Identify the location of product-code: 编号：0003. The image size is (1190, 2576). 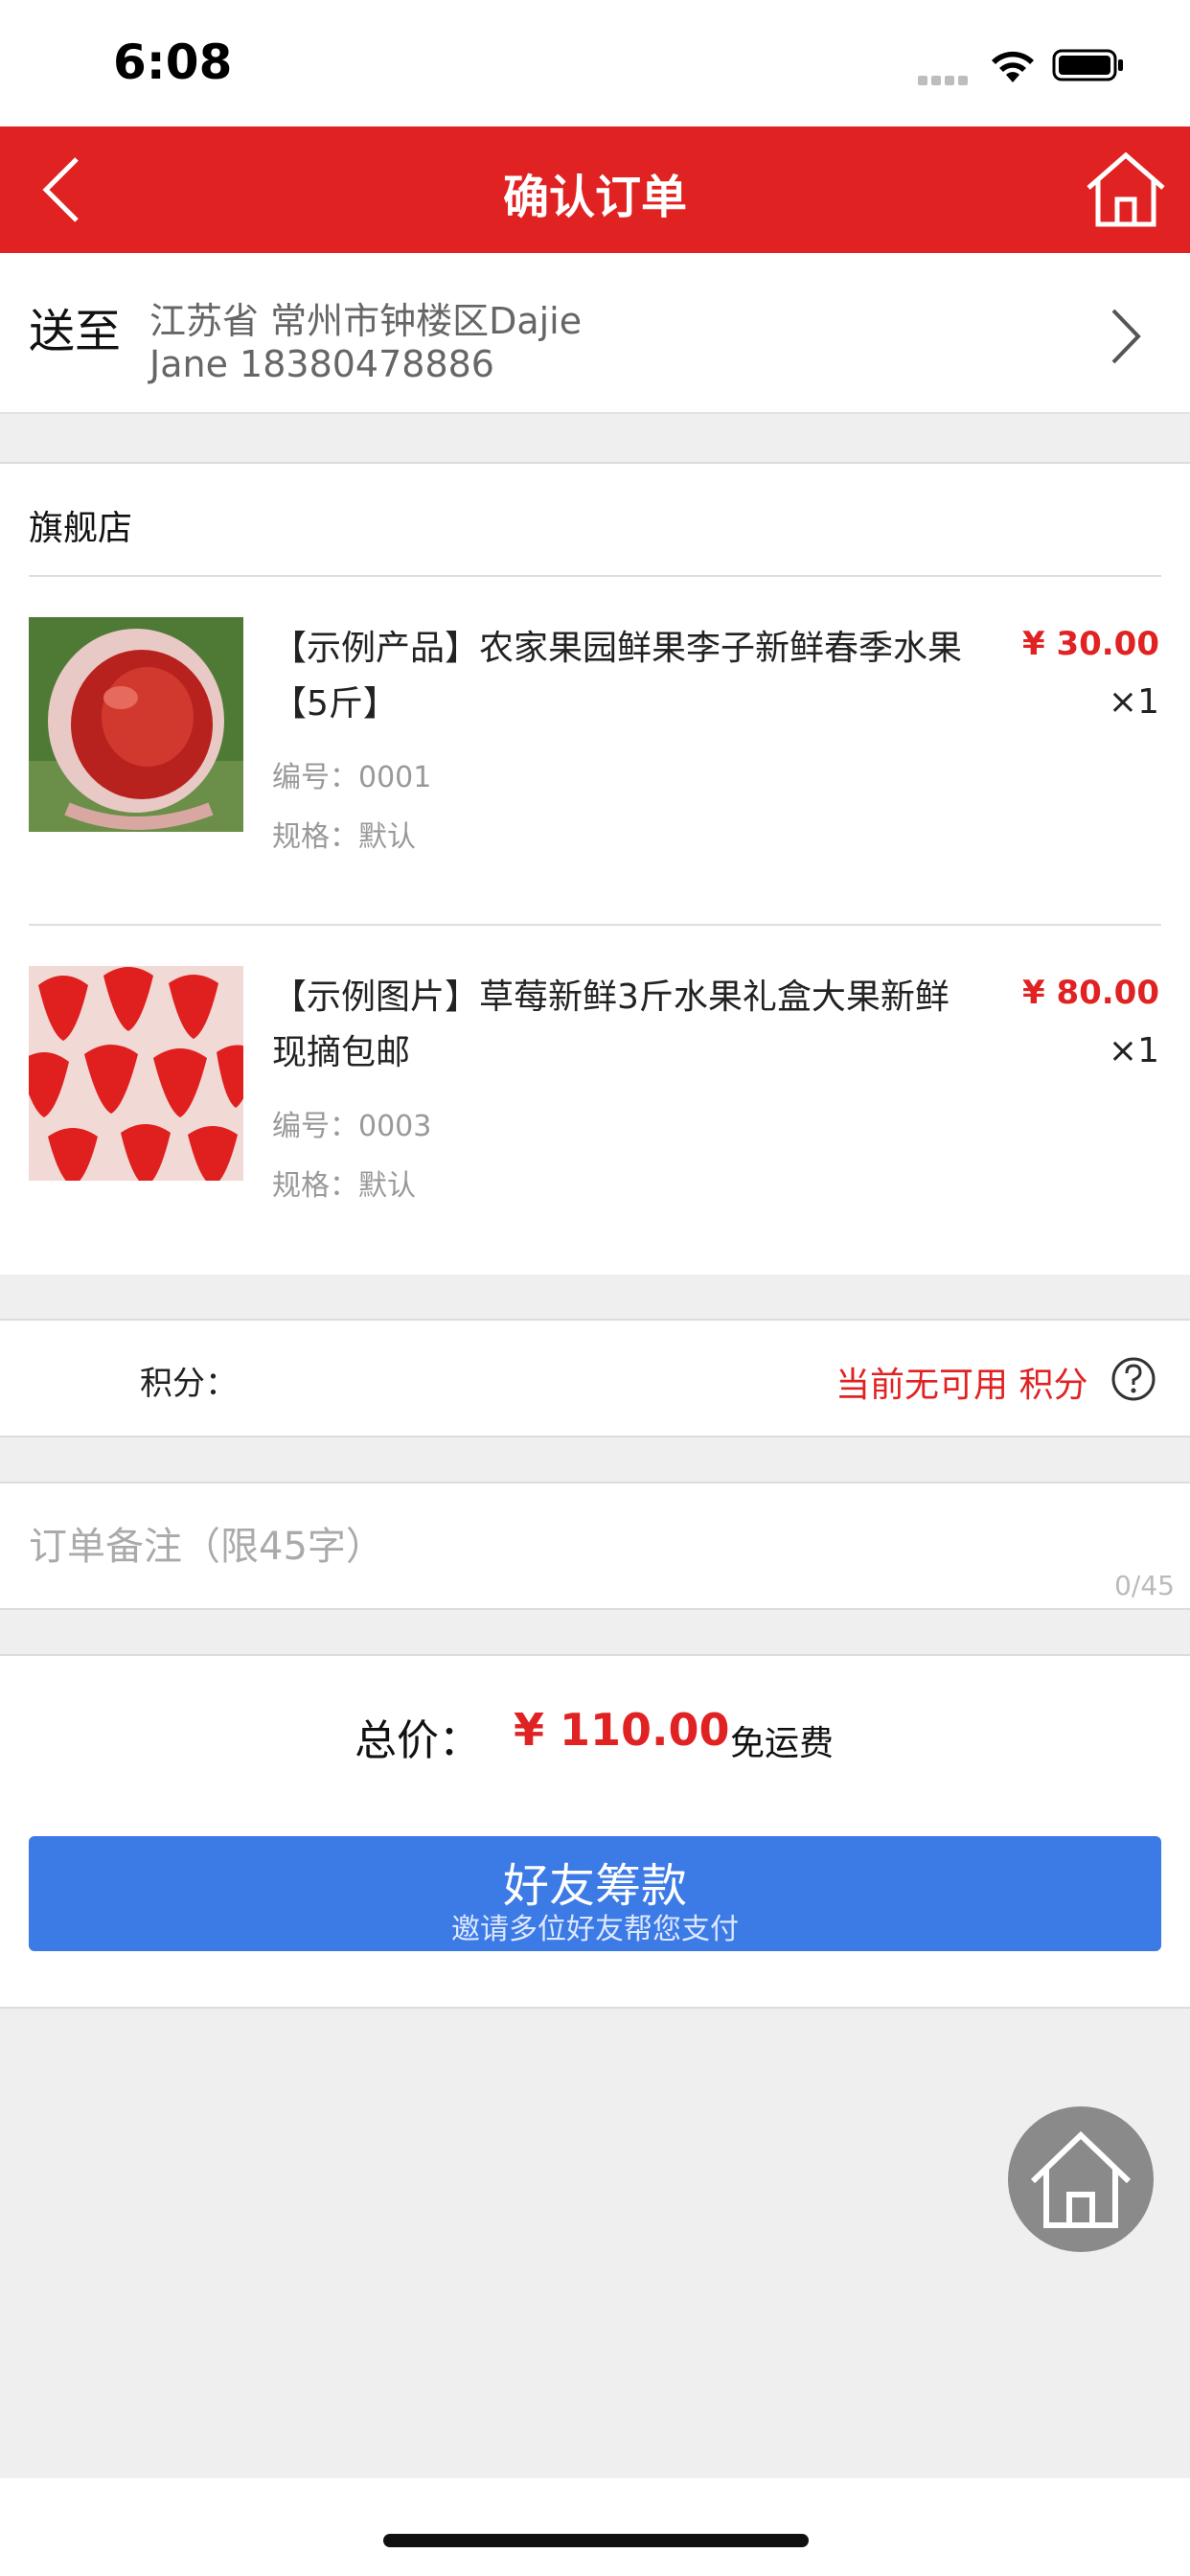
(352, 1126).